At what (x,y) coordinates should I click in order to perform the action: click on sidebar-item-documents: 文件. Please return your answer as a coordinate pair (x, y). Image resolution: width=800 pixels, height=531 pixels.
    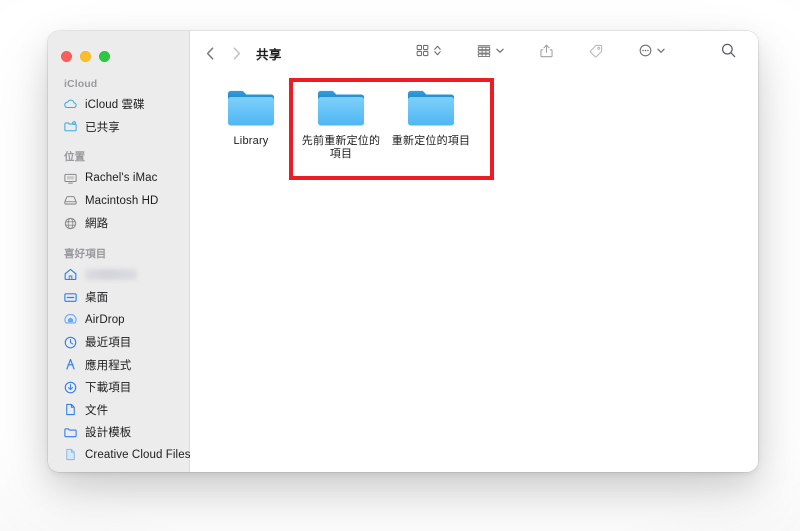
    Looking at the image, I should click on (118, 410).